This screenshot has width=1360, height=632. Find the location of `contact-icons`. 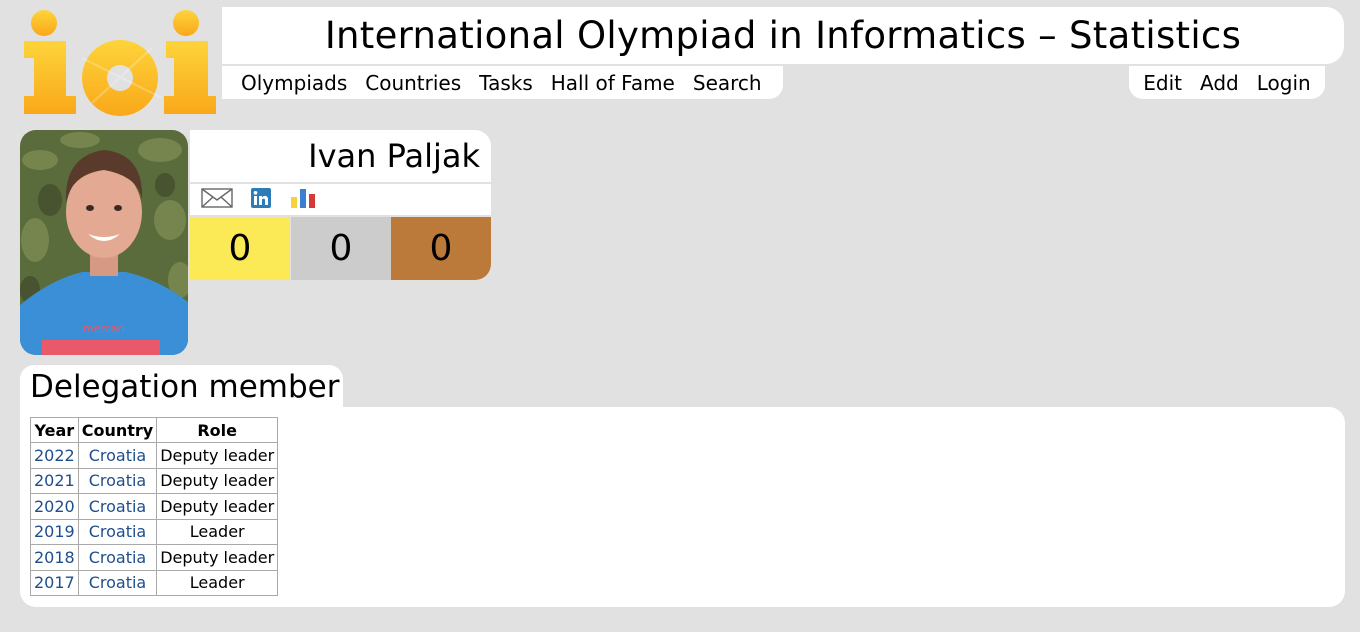

contact-icons is located at coordinates (340, 199).